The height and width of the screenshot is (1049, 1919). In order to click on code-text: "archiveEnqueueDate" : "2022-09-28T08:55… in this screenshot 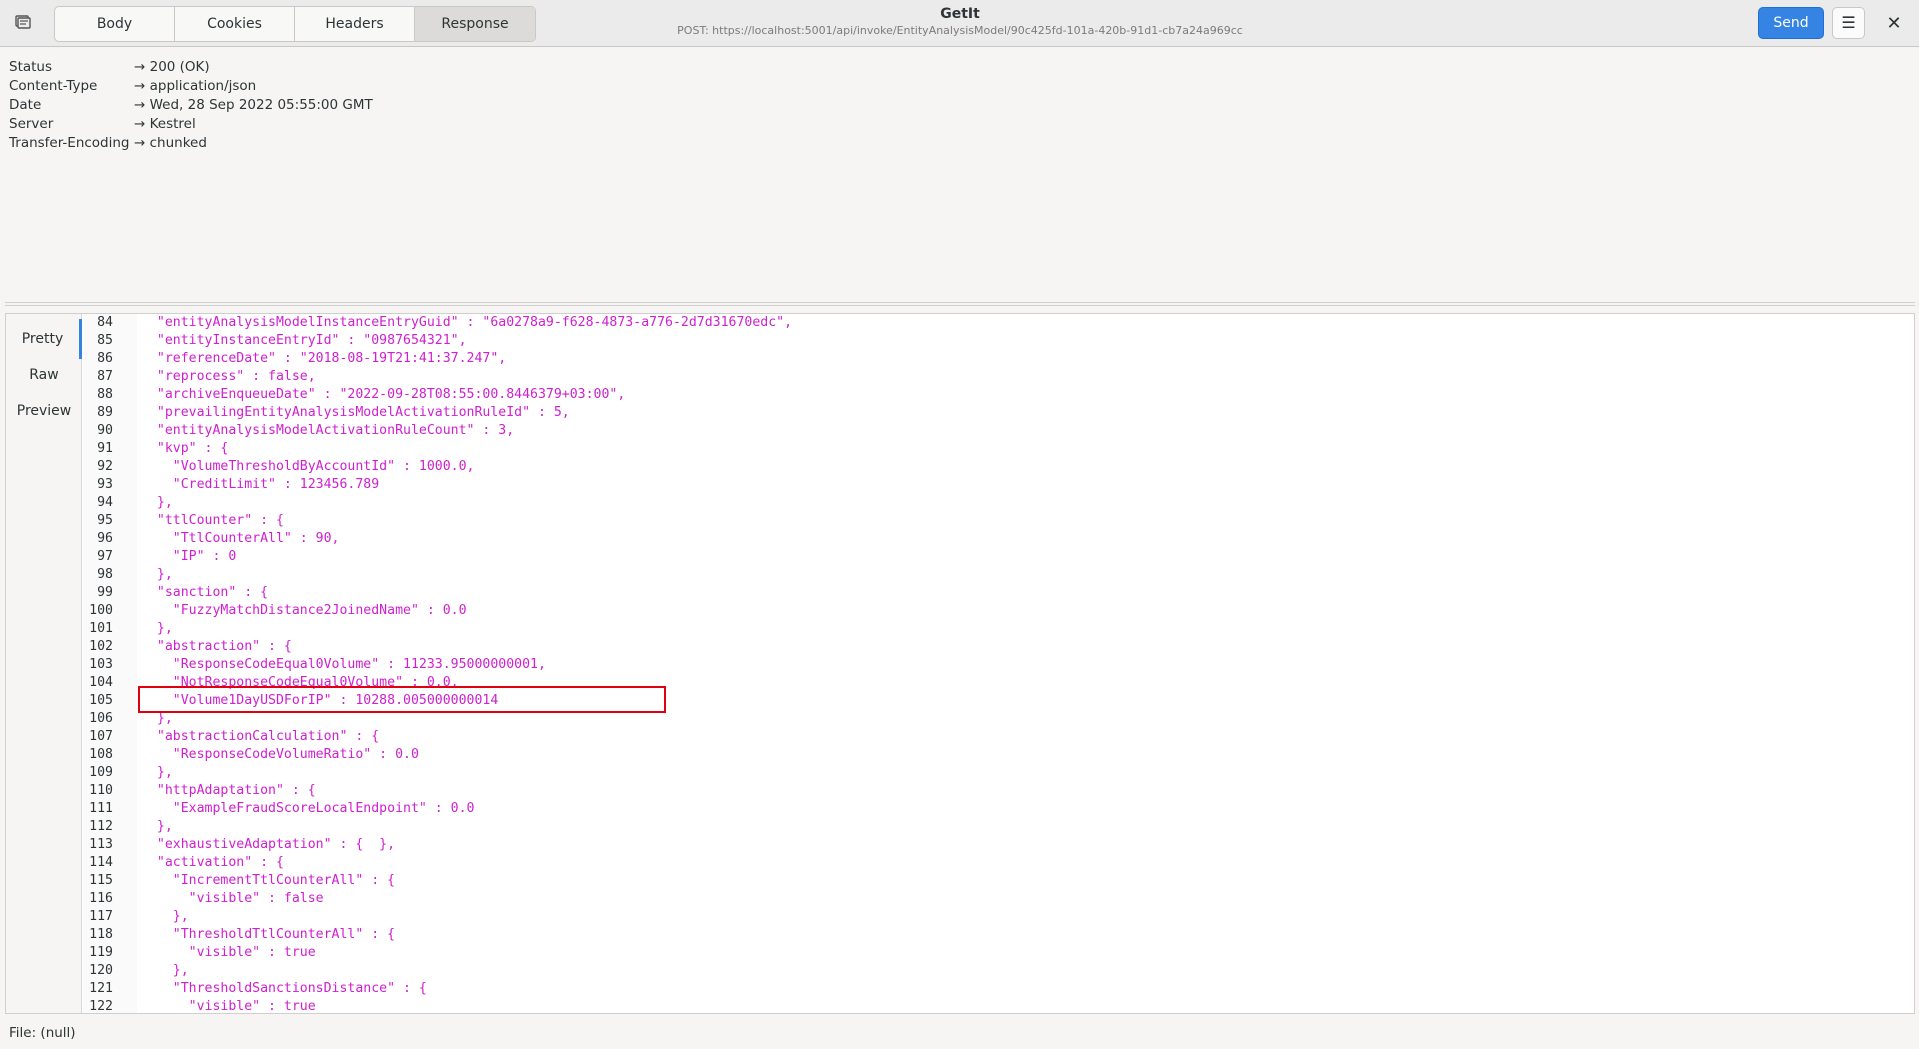, I will do `click(383, 394)`.